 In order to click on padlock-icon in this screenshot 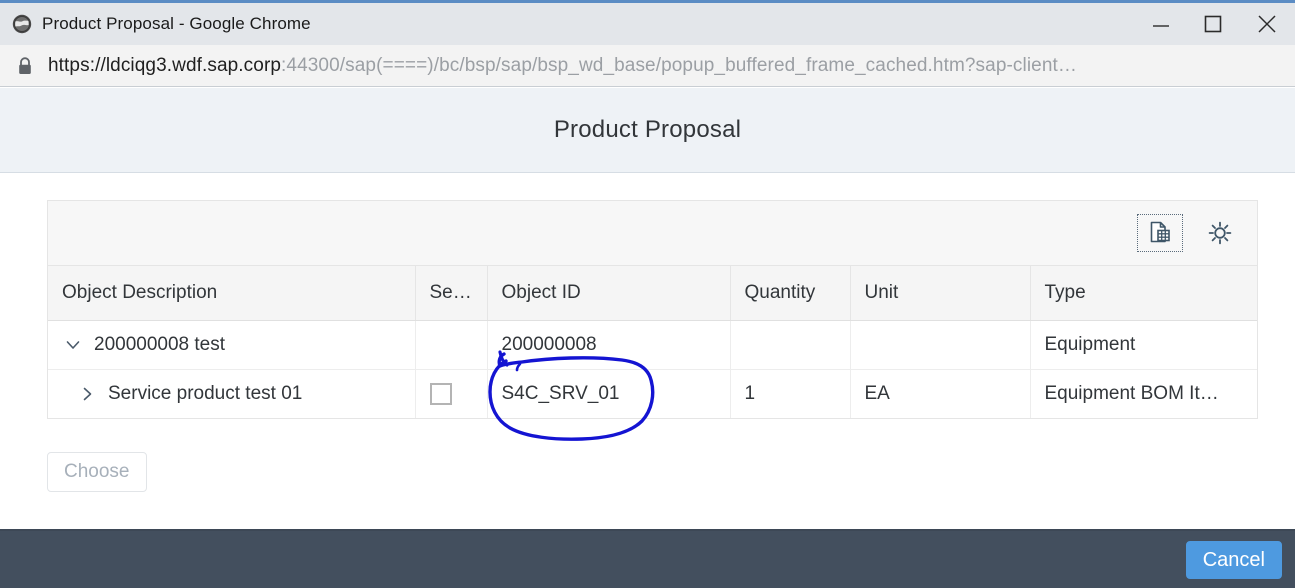, I will do `click(25, 66)`.